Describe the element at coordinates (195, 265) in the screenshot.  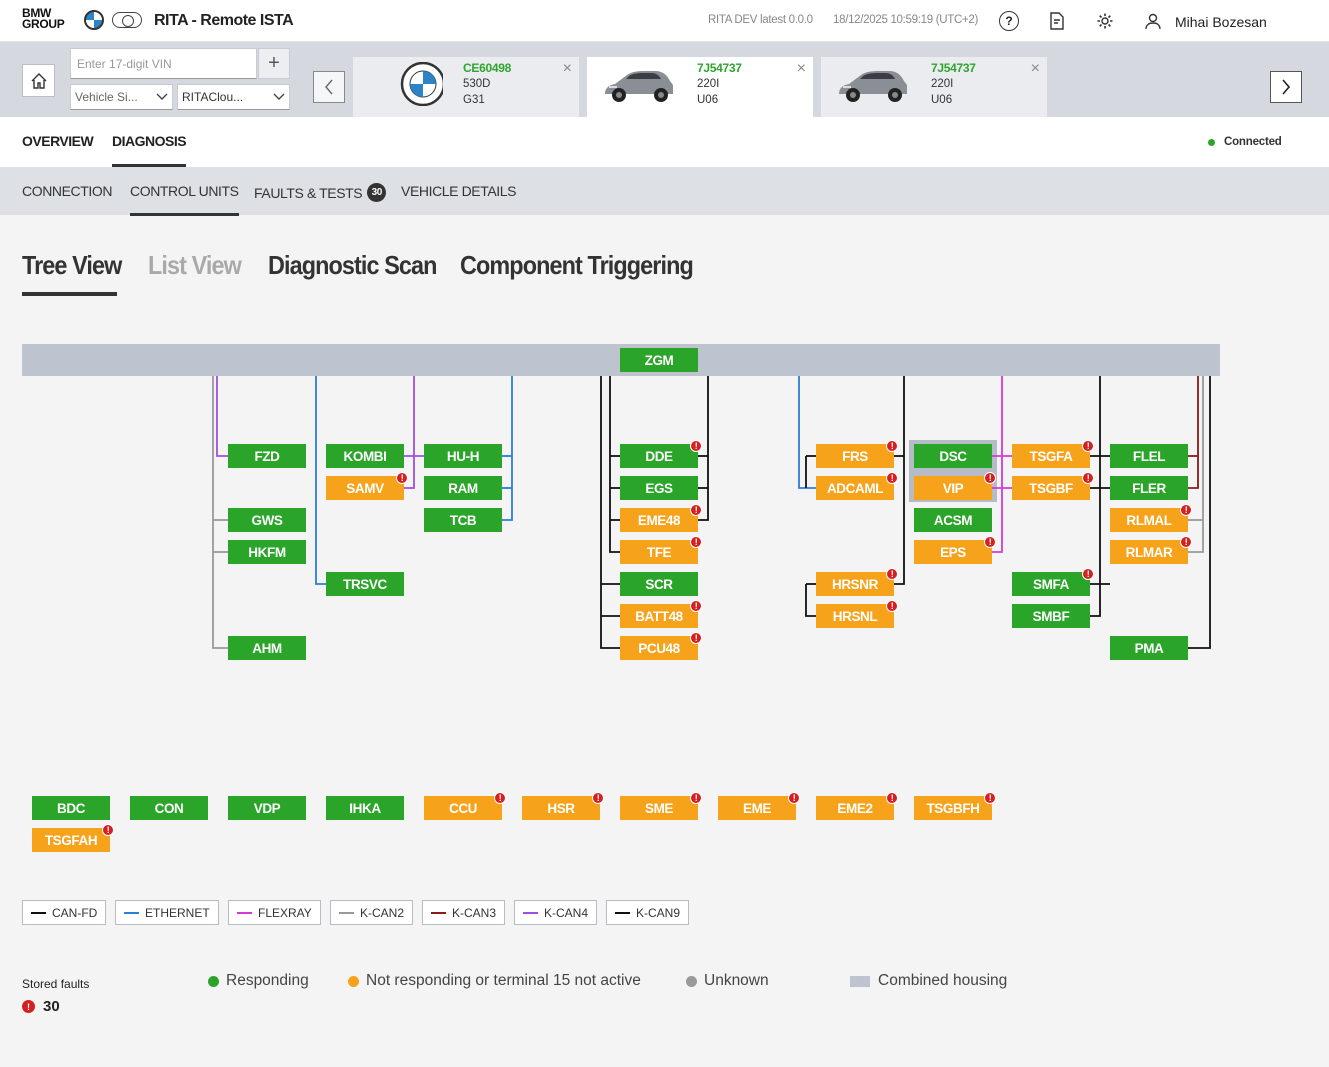
I see `tab-list-view: List View` at that location.